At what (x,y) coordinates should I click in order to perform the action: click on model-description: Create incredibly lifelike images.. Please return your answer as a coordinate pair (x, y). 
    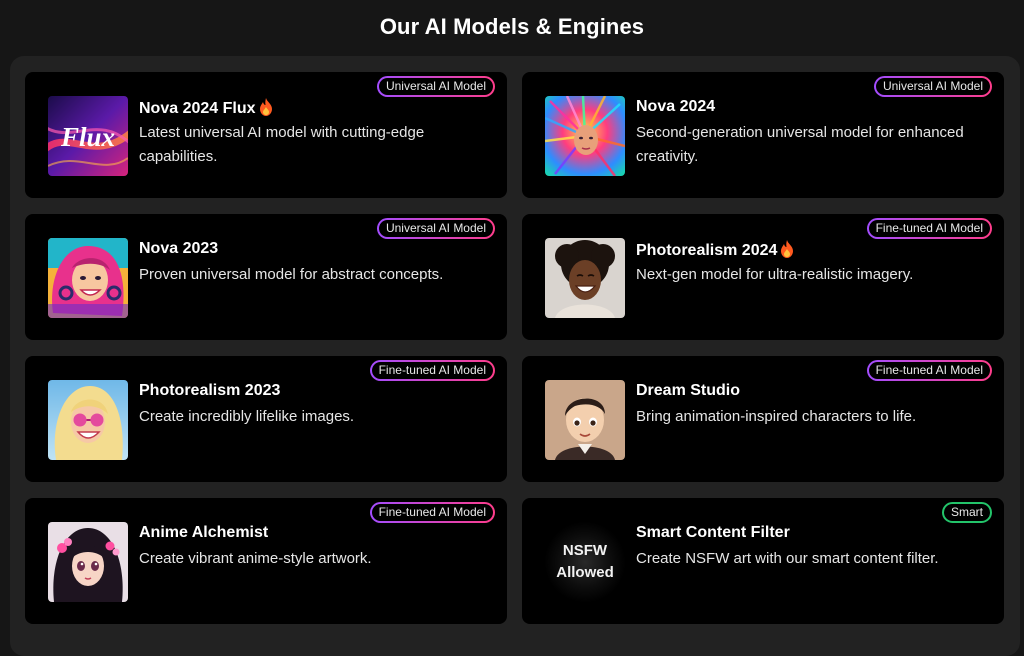
    Looking at the image, I should click on (247, 416).